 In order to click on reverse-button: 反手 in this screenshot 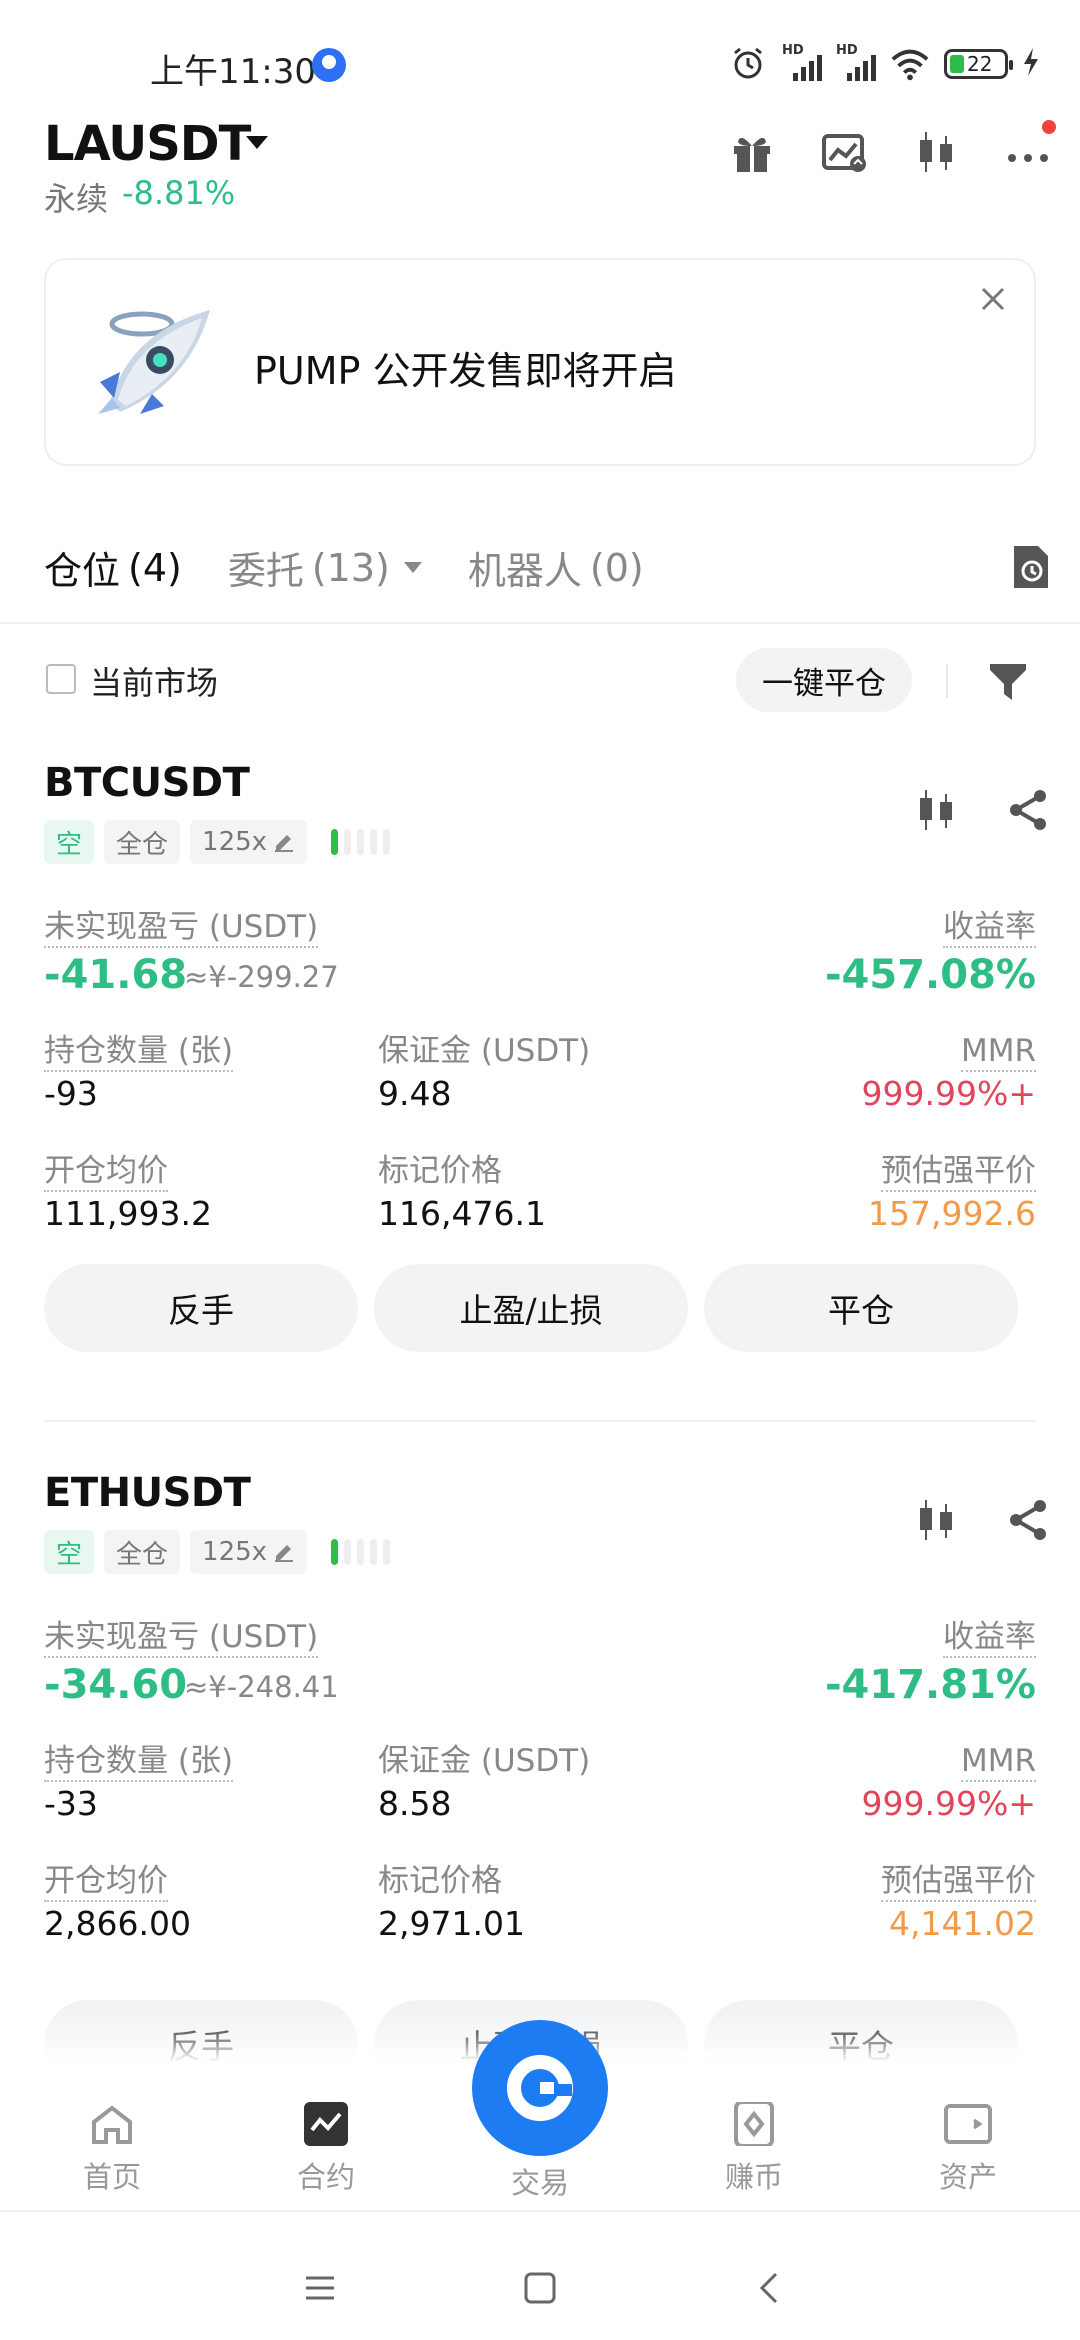, I will do `click(201, 1308)`.